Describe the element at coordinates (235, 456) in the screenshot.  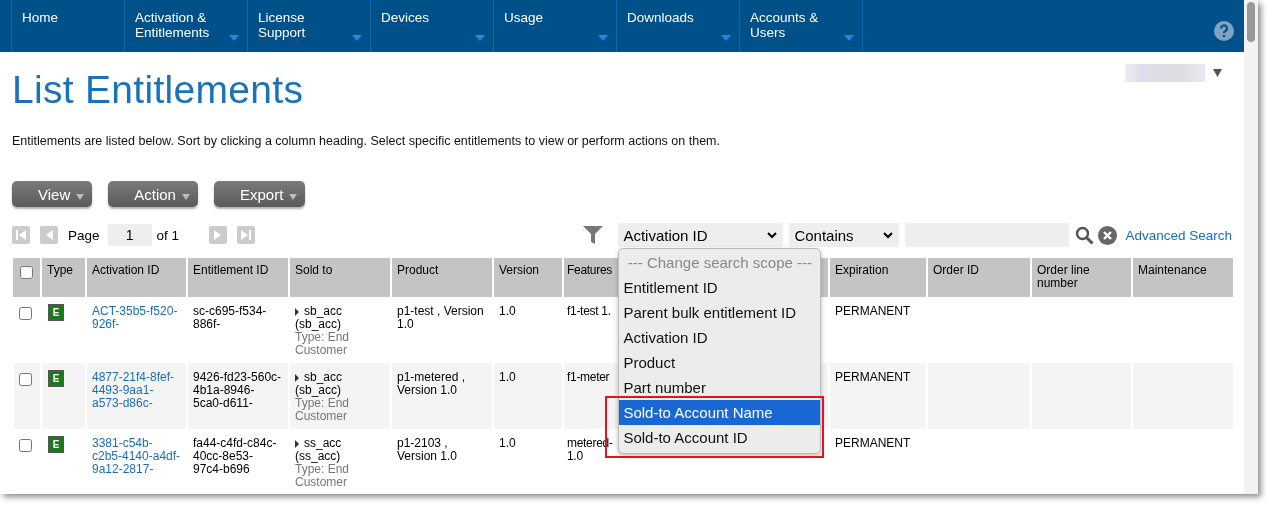
I see `table-cell-text: fa44-c4fd-c84c-40cc-8e53-97c4-b696` at that location.